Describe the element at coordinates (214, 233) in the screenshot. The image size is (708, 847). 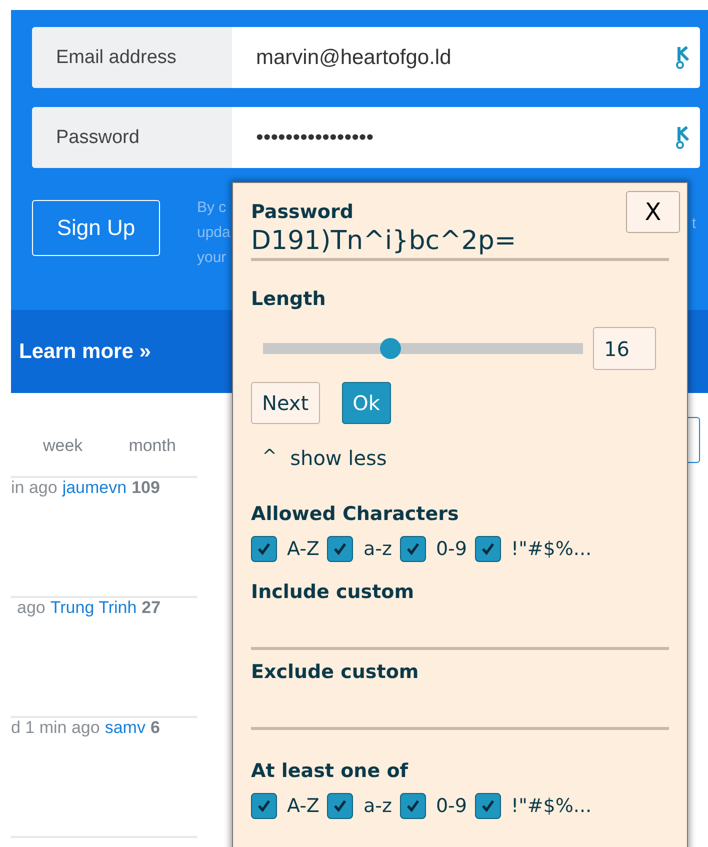
I see `terms-text: upda` at that location.